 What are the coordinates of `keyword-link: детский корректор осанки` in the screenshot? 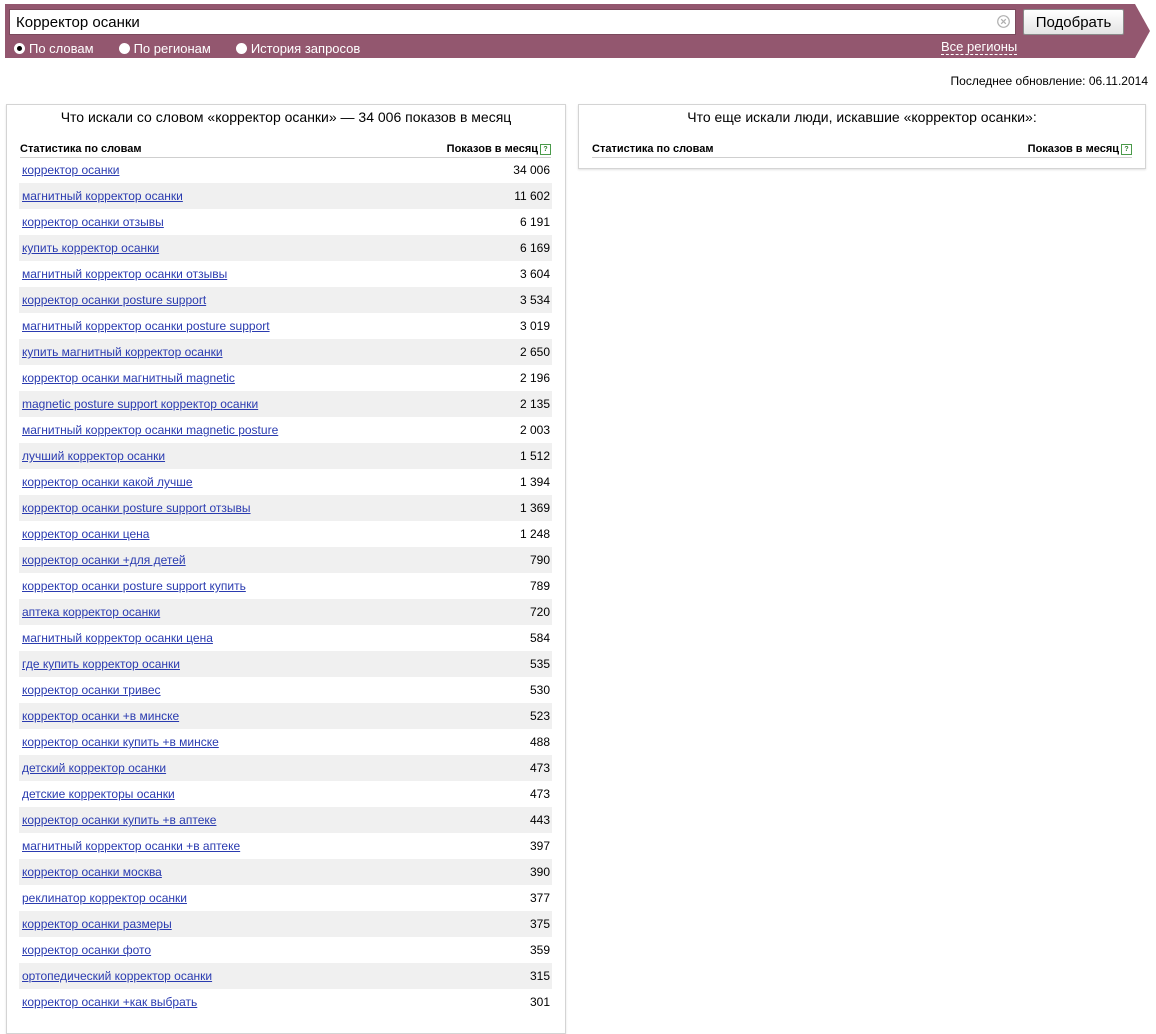 It's located at (92, 768).